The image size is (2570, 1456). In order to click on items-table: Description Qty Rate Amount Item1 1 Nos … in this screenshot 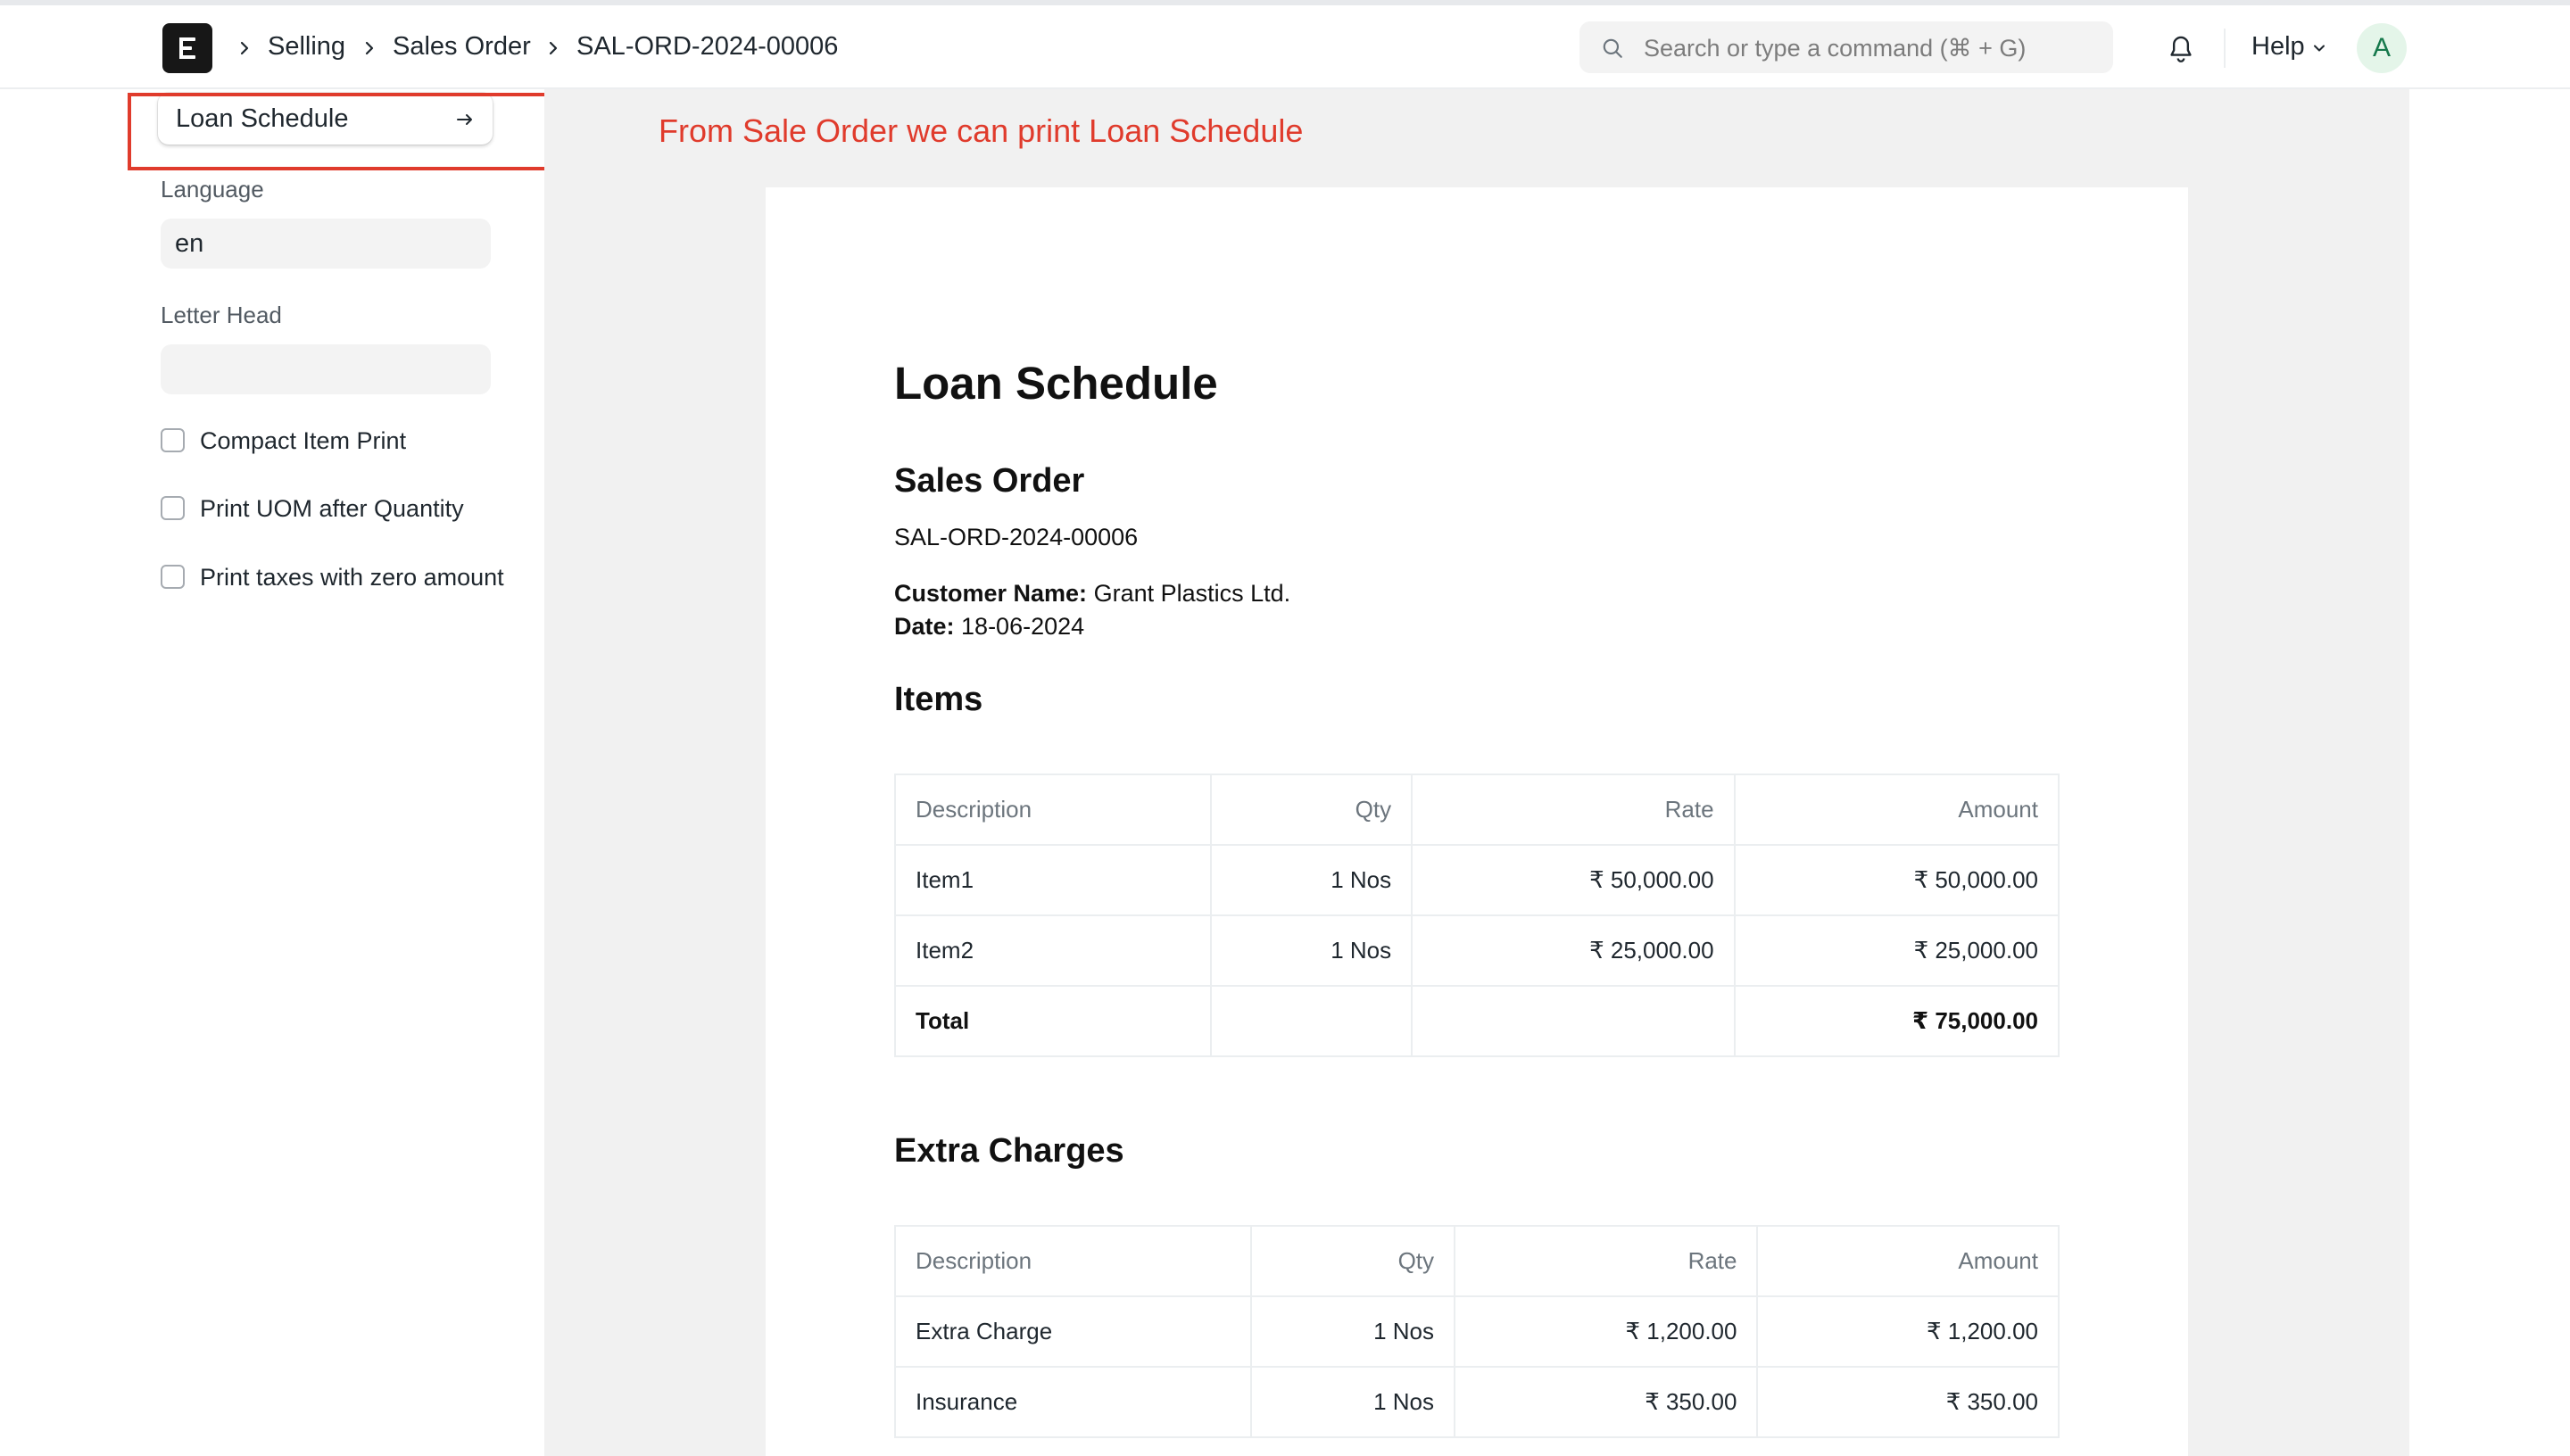, I will do `click(1477, 916)`.